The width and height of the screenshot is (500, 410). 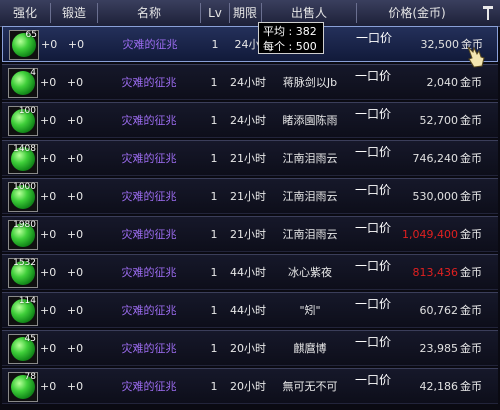 What do you see at coordinates (23, 311) in the screenshot?
I see `item-slot: 114` at bounding box center [23, 311].